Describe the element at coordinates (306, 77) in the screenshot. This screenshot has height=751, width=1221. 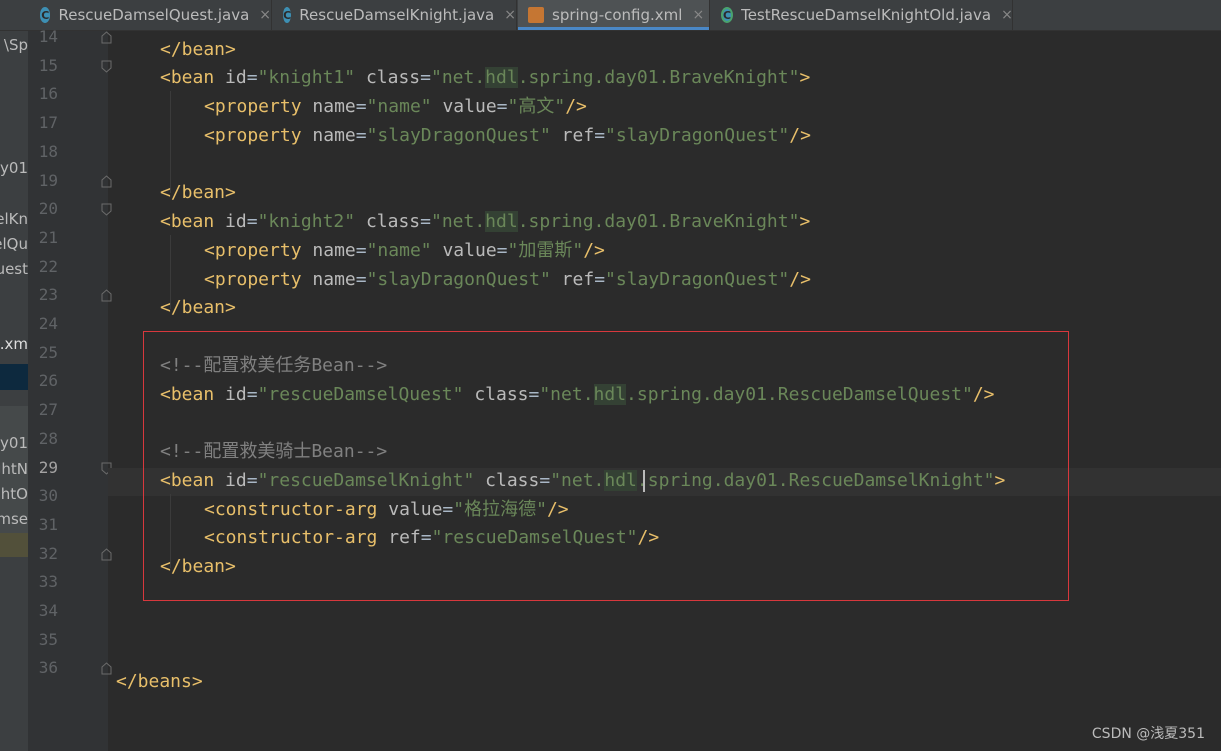
I see `xml-value: "knight1"` at that location.